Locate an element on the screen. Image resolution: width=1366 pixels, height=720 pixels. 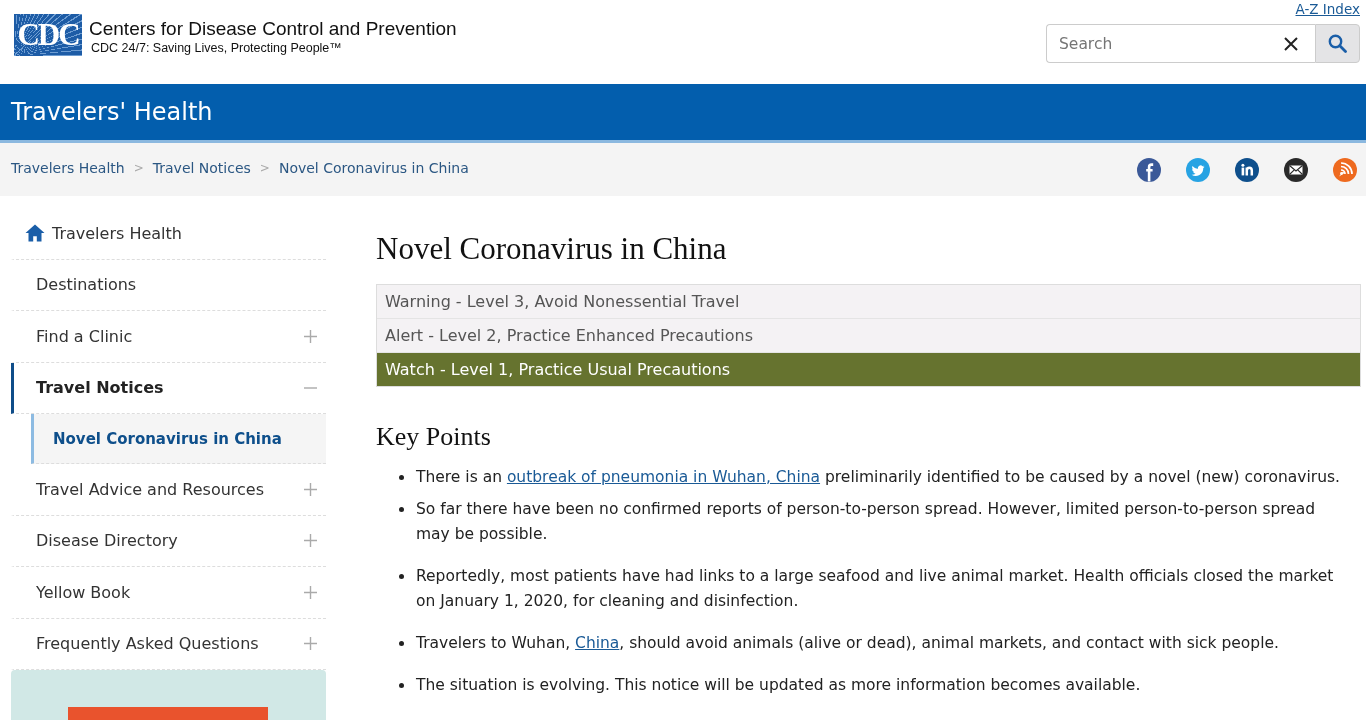
org-name: Centers for Disease Control and Prevention is located at coordinates (273, 29).